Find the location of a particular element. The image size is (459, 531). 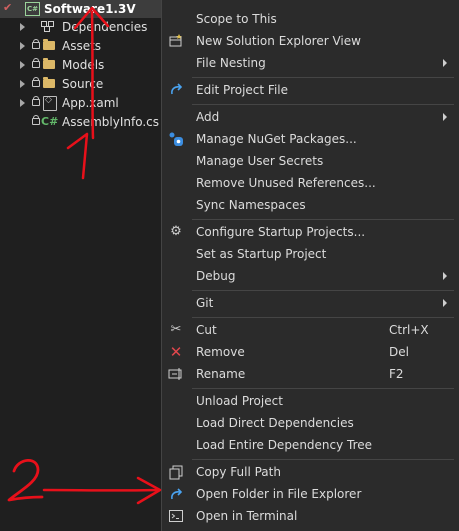

tree-row-app-xaml: App.xaml is located at coordinates (81, 103).